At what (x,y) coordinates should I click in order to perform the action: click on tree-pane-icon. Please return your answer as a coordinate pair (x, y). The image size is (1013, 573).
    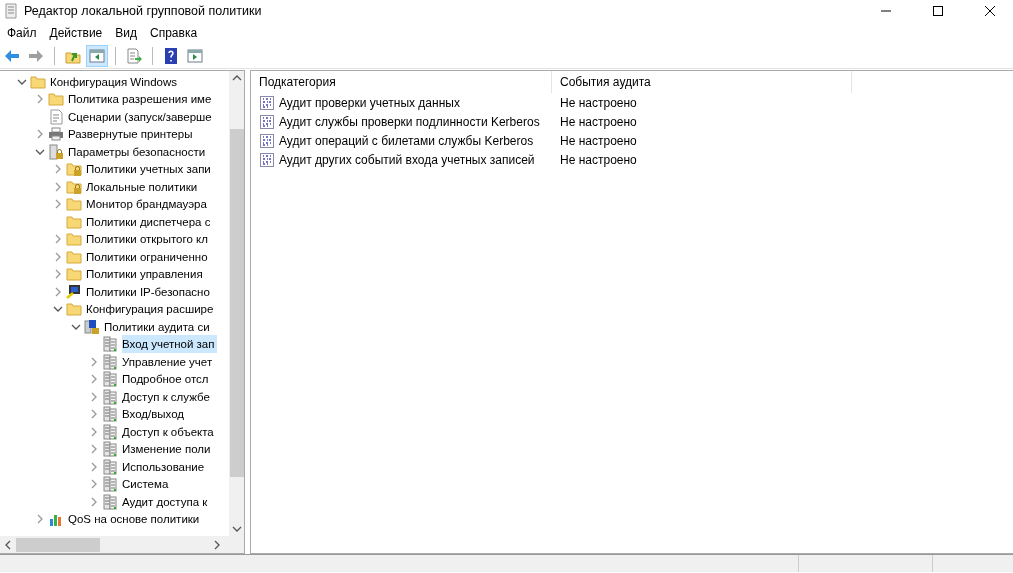
    Looking at the image, I should click on (97, 56).